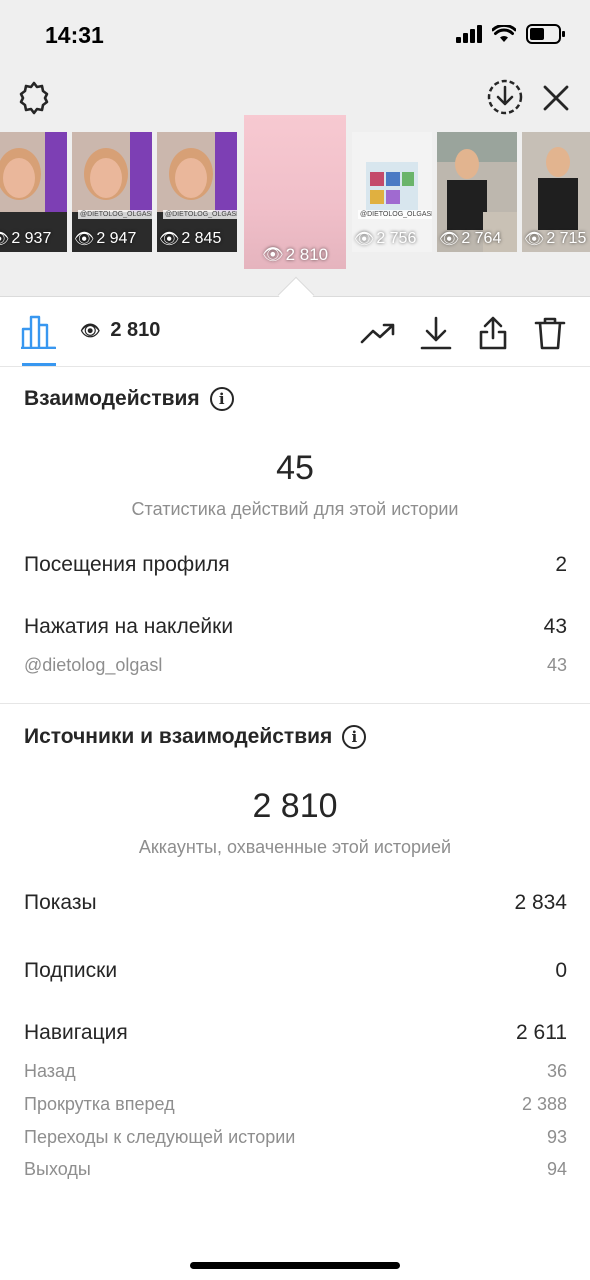 The width and height of the screenshot is (590, 1280). Describe the element at coordinates (105, 239) in the screenshot. I see `story-views: 👁 2 947` at that location.